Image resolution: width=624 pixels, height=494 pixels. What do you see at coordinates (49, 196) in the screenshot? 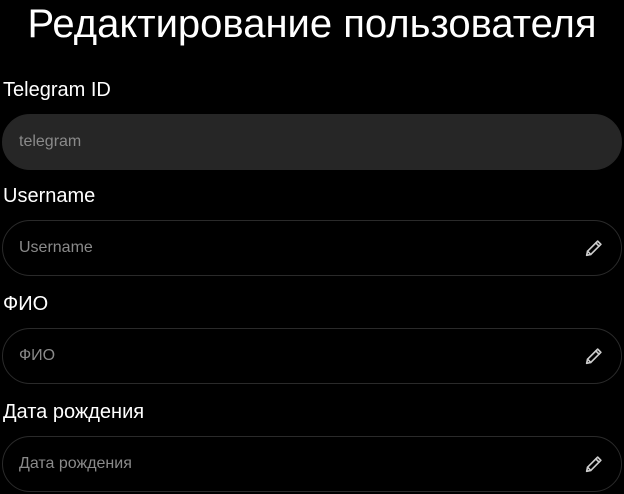
I see `username-label: Username` at bounding box center [49, 196].